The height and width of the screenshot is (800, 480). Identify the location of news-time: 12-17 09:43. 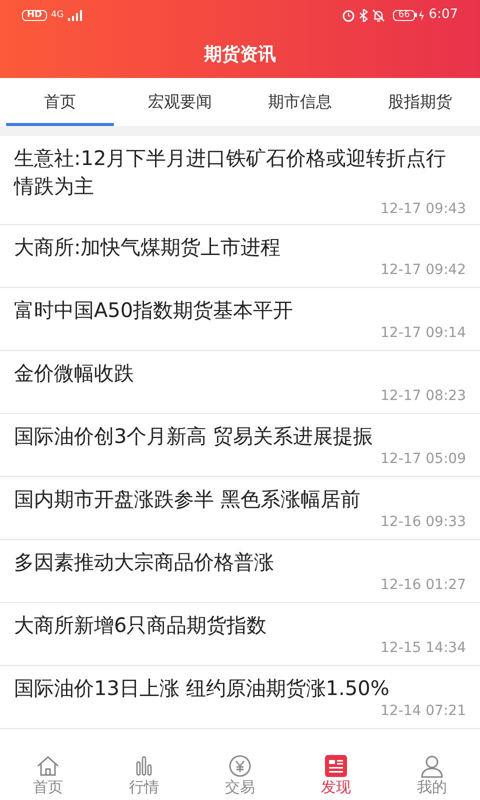
(423, 209).